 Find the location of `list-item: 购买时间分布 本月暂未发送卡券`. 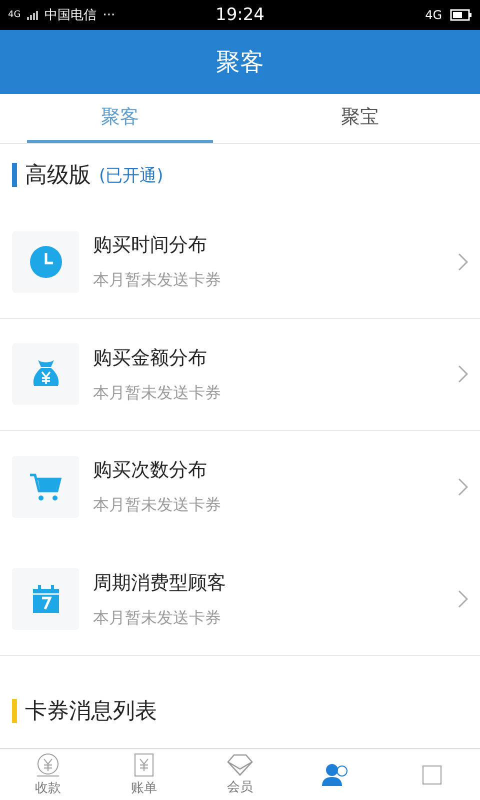

list-item: 购买时间分布 本月暂未发送卡券 is located at coordinates (240, 262).